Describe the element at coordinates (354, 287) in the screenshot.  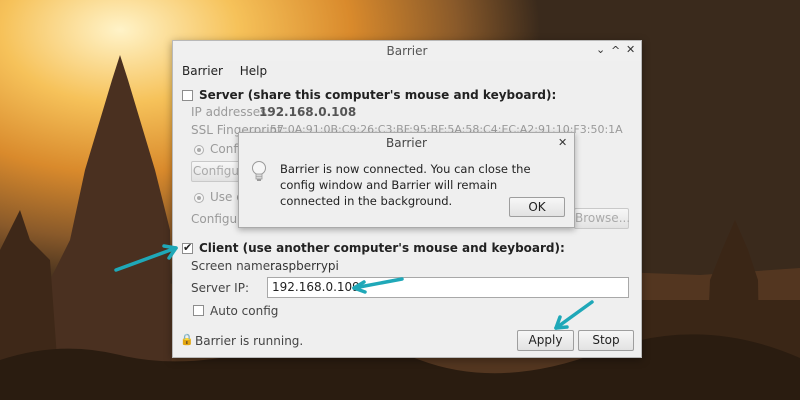
I see `annotation-arrows` at that location.